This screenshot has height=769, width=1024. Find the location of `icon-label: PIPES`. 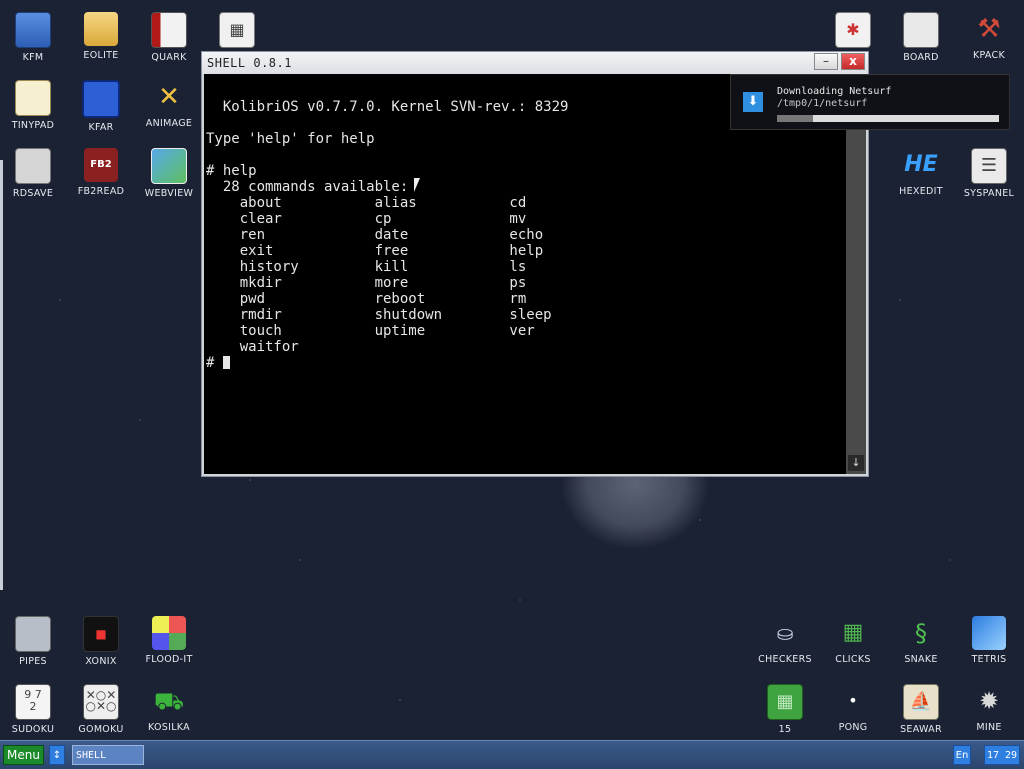

icon-label: PIPES is located at coordinates (33, 661).